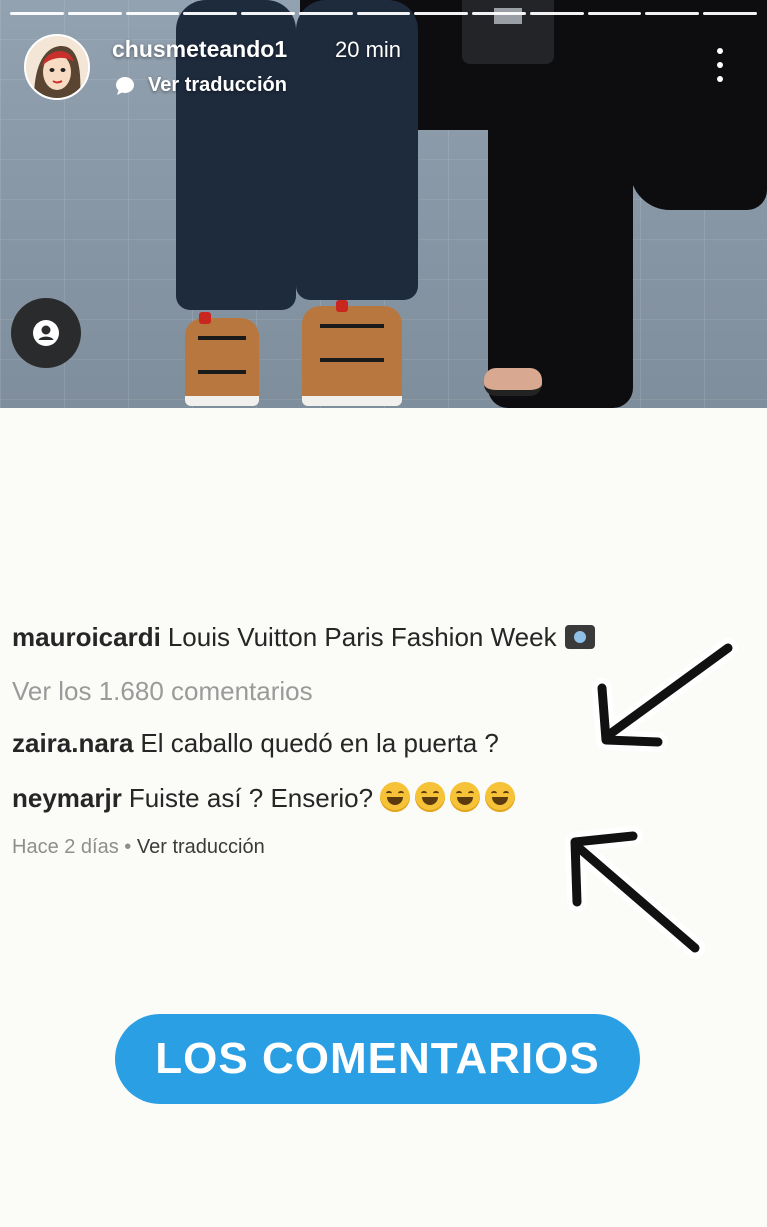 The width and height of the screenshot is (767, 1227). What do you see at coordinates (125, 85) in the screenshot?
I see `chat-bubble-icon` at bounding box center [125, 85].